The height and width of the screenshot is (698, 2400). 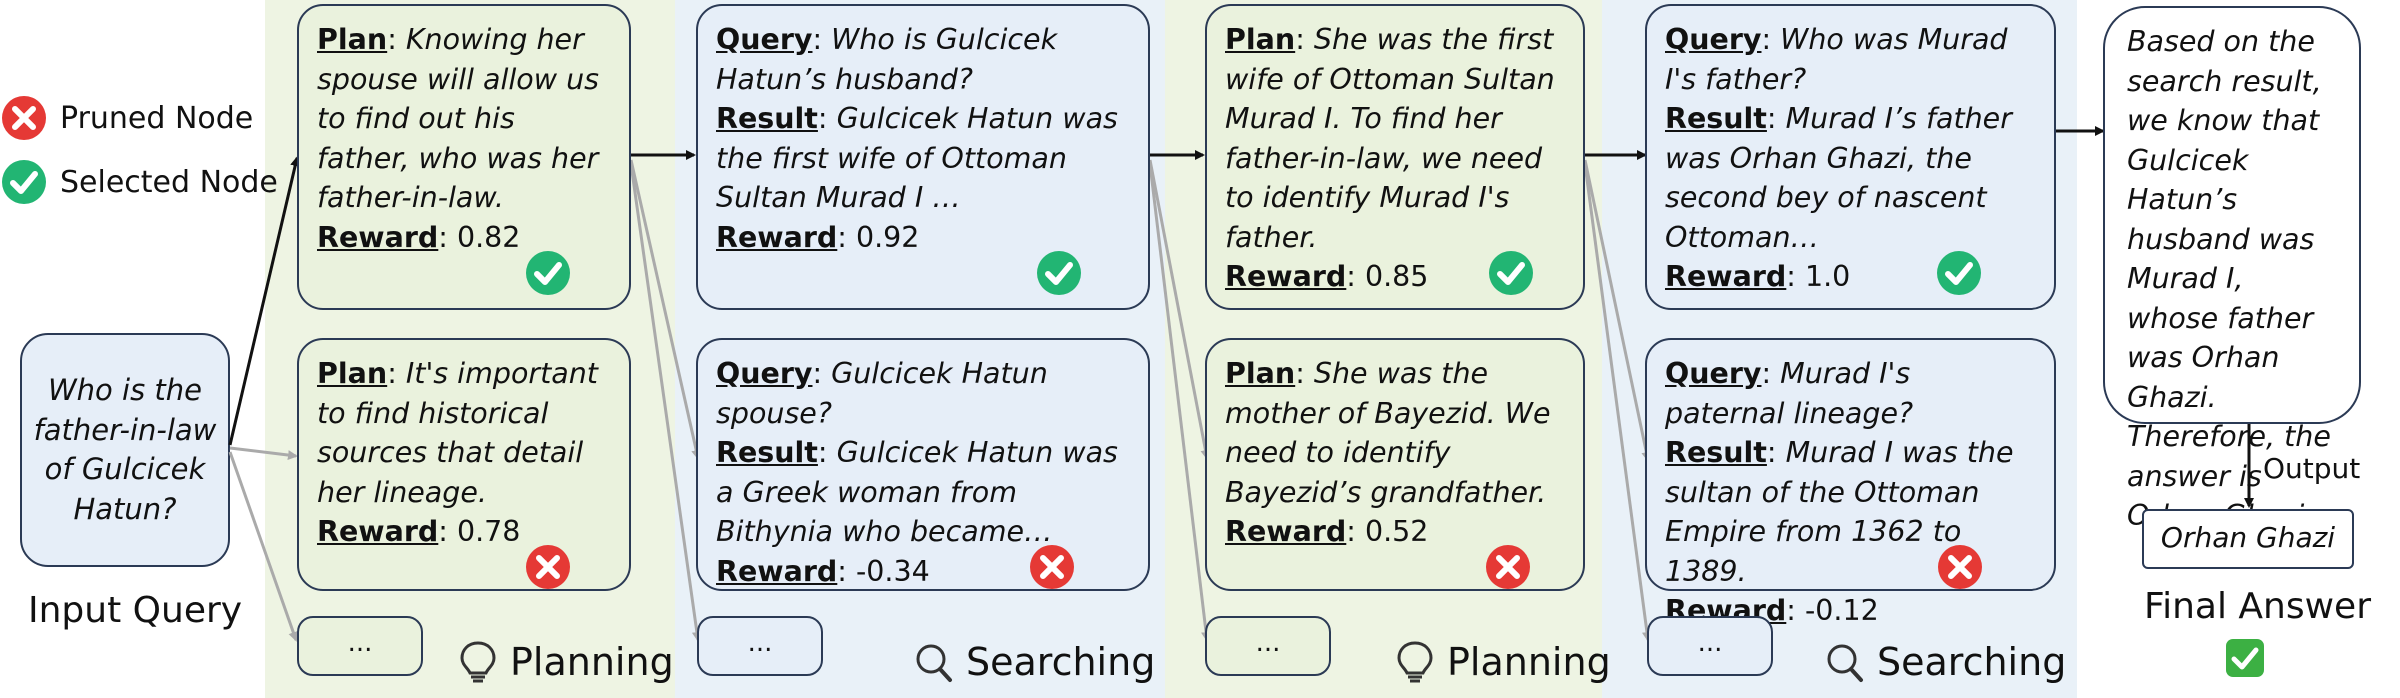 I want to click on reward-value: -0.34, so click(x=892, y=571).